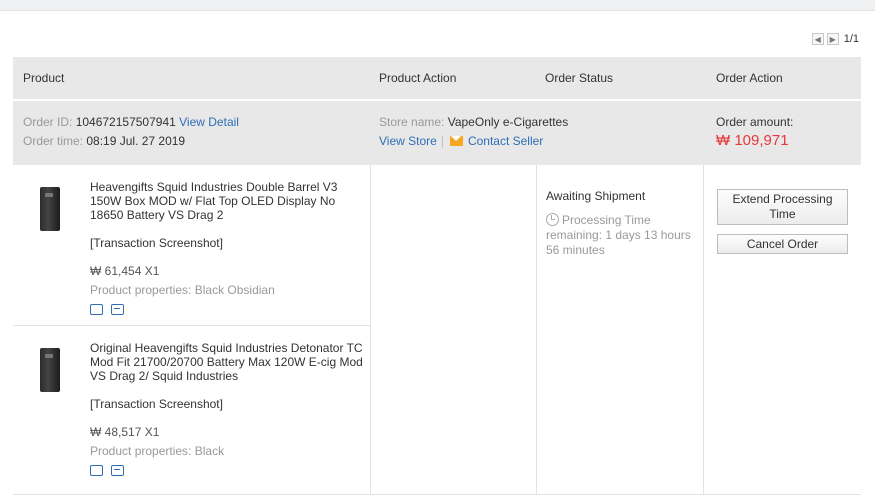 Image resolution: width=875 pixels, height=500 pixels. What do you see at coordinates (749, 78) in the screenshot?
I see `column-order-action: Order Action` at bounding box center [749, 78].